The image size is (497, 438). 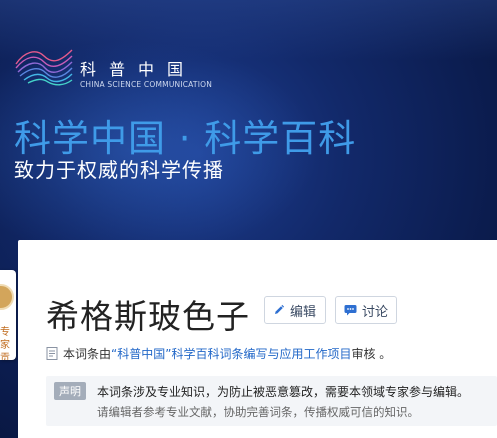 I want to click on page-title: 希格斯玻色子, so click(x=148, y=316).